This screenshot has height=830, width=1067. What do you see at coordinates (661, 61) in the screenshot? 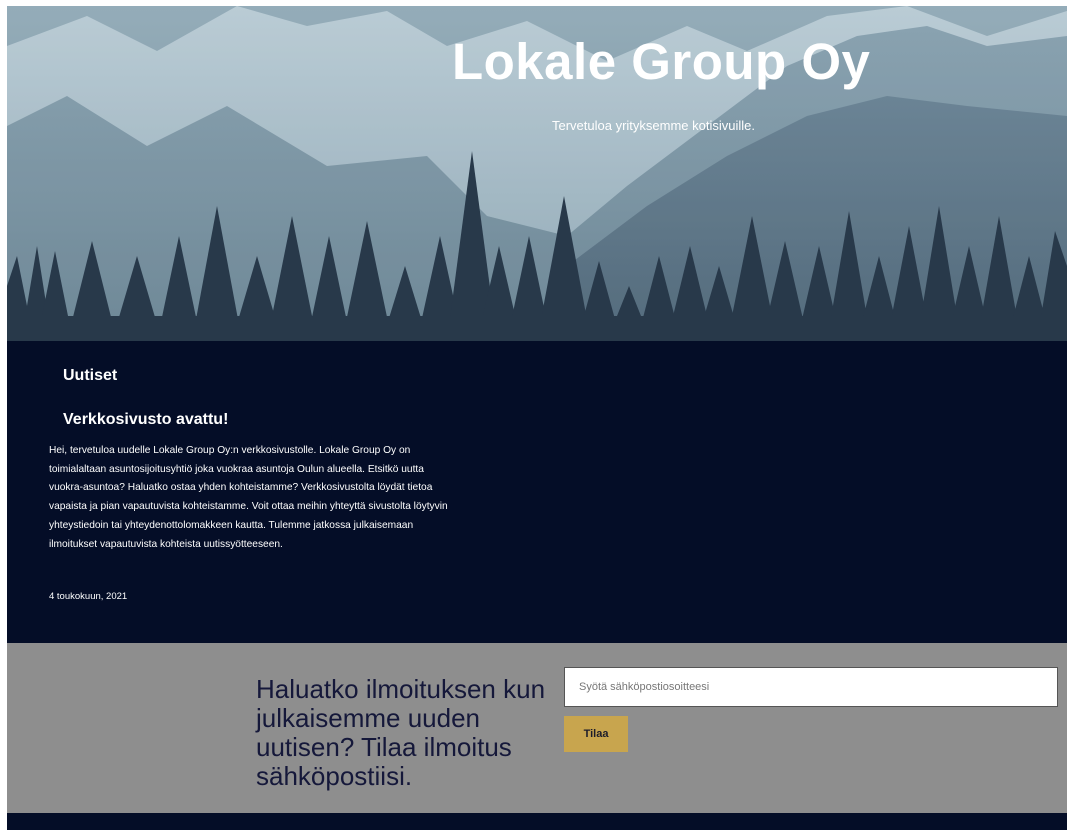
I see `site-title: Lokale Group Oy` at bounding box center [661, 61].